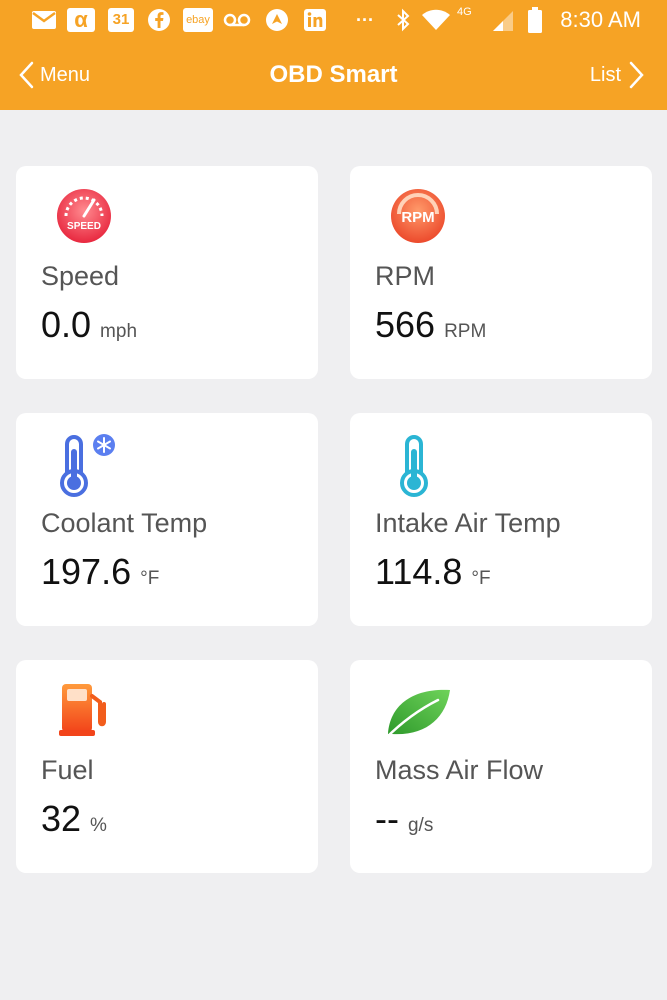 Image resolution: width=667 pixels, height=1000 pixels. I want to click on rpm-reading: 566 RPM, so click(430, 325).